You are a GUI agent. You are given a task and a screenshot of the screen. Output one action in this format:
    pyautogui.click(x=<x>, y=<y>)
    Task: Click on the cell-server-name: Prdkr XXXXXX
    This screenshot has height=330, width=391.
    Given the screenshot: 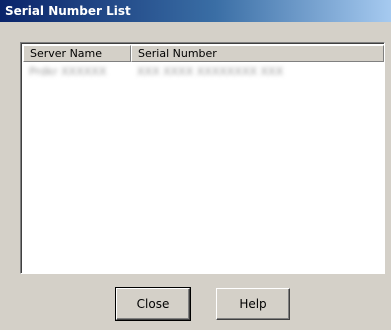 What is the action you would take?
    pyautogui.click(x=77, y=71)
    